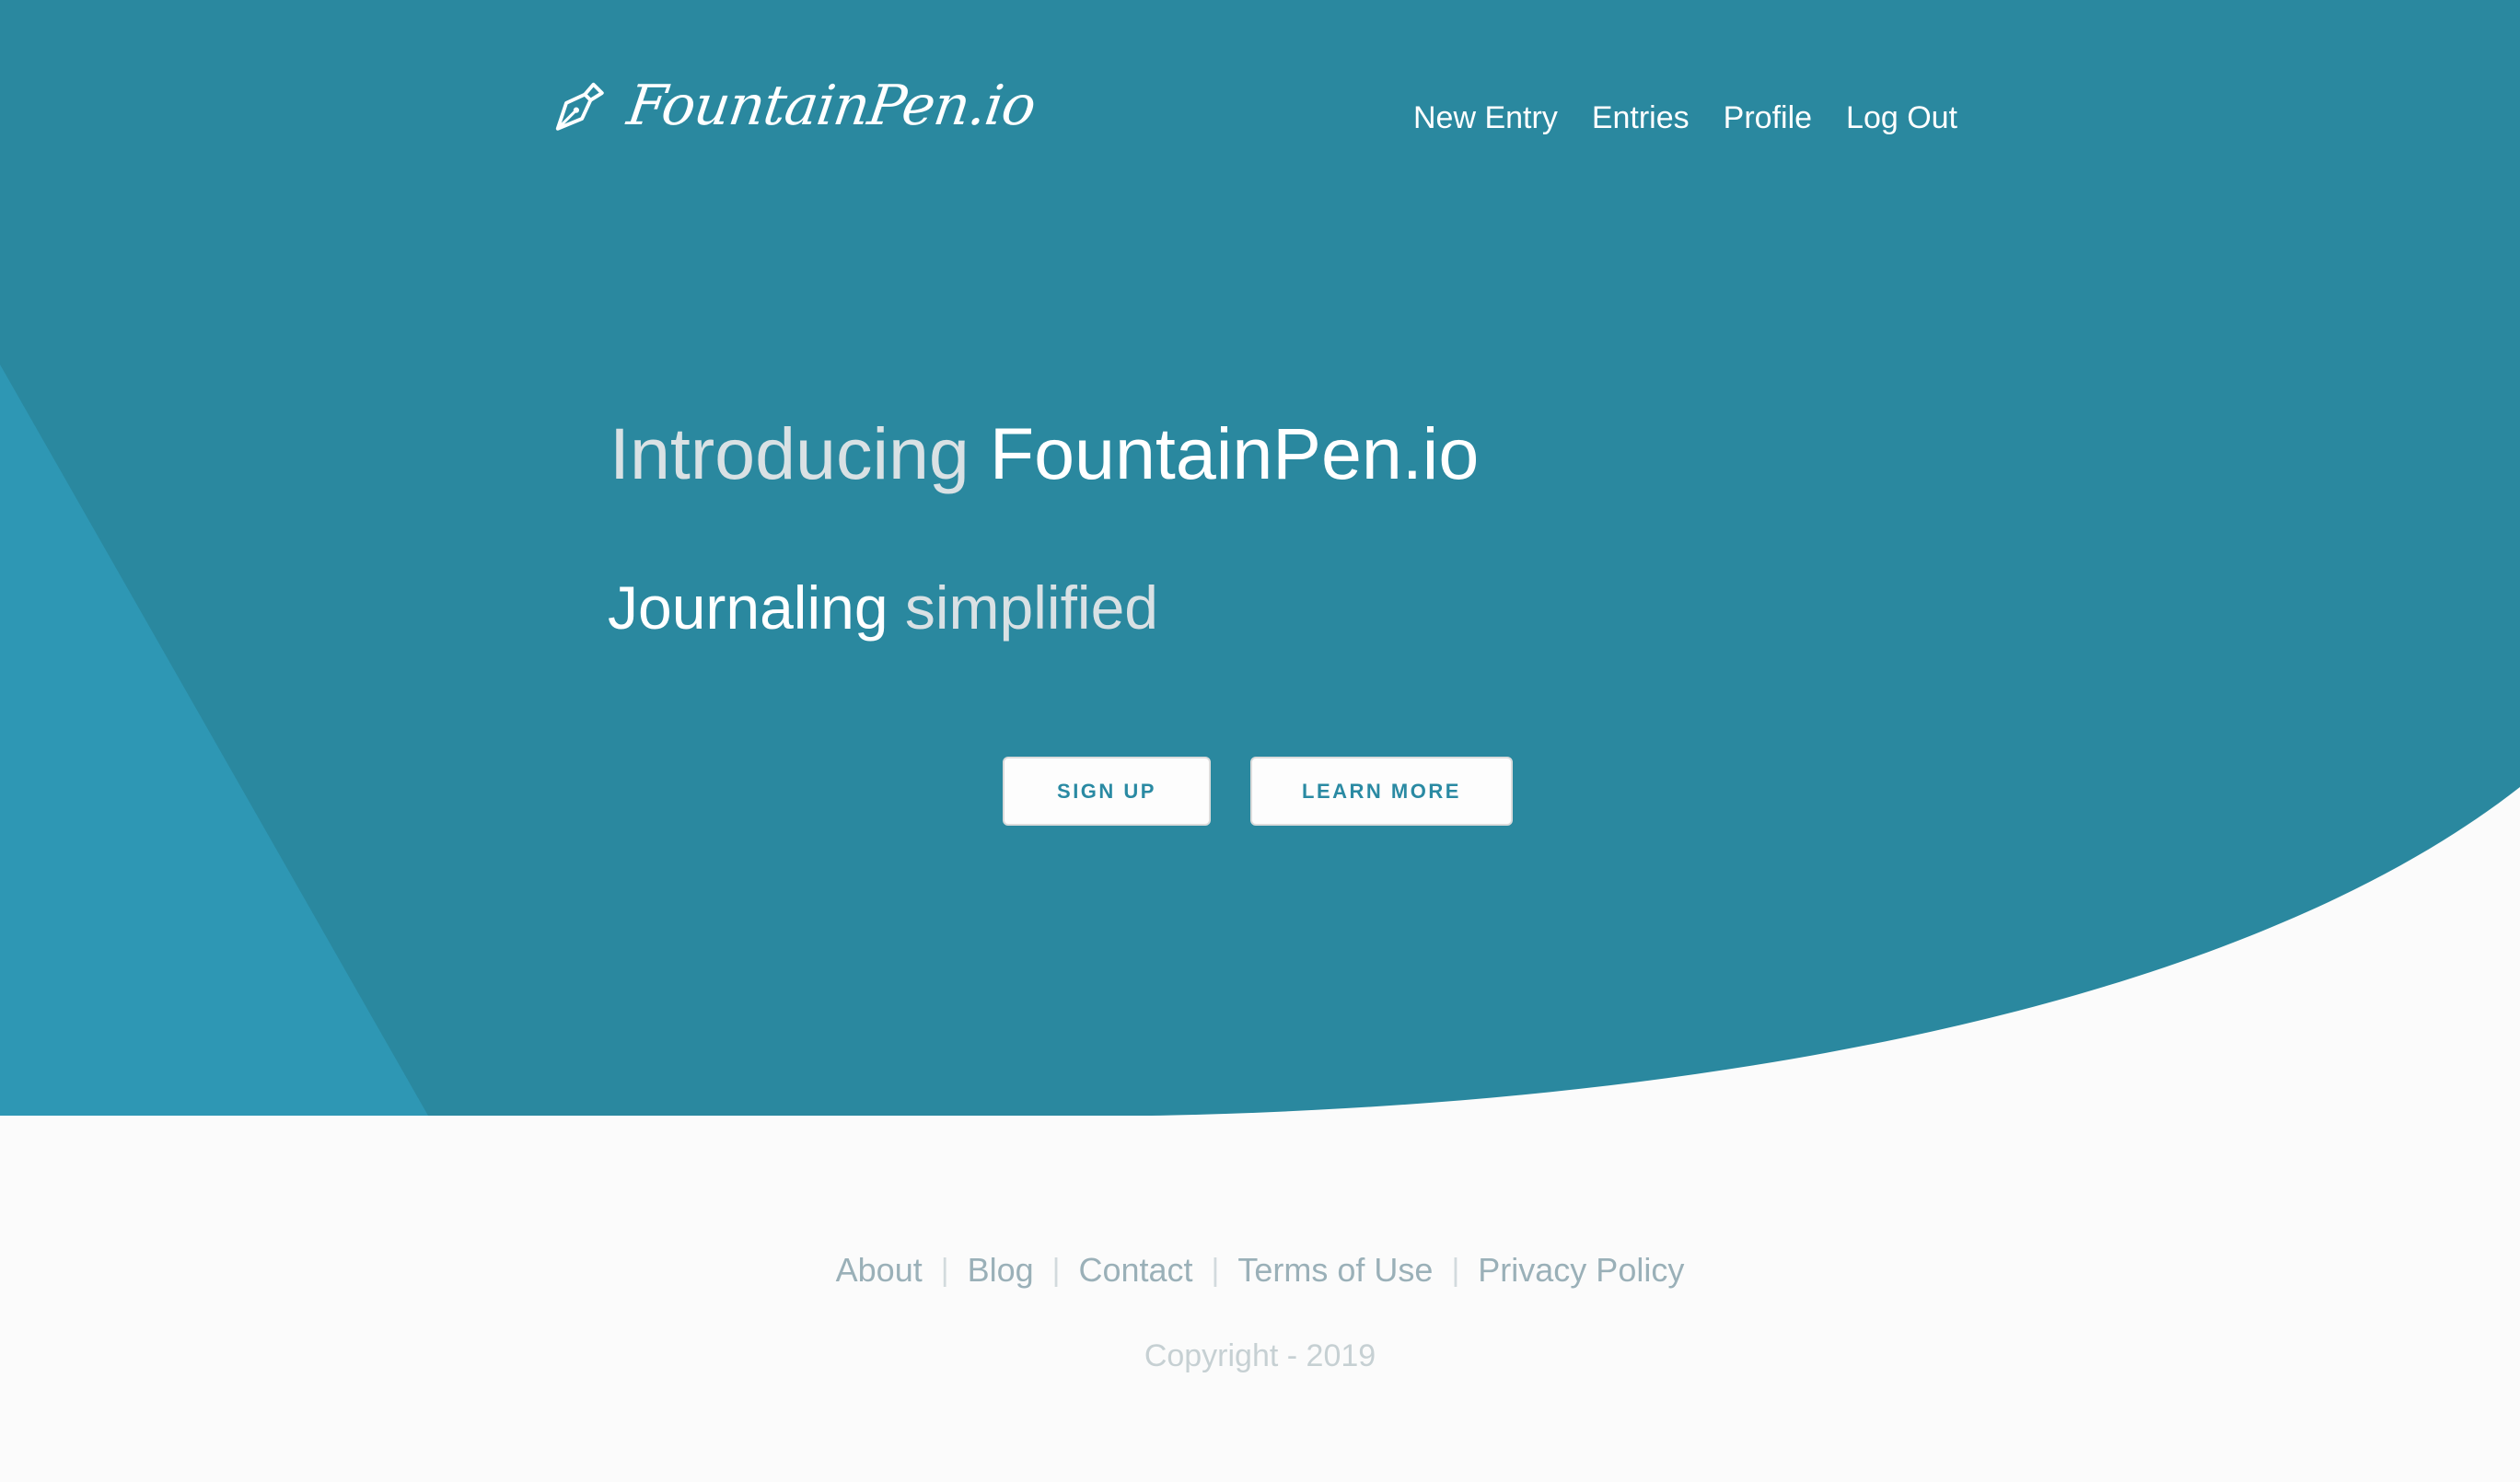  I want to click on footer-link-blog: Blog, so click(1001, 1270).